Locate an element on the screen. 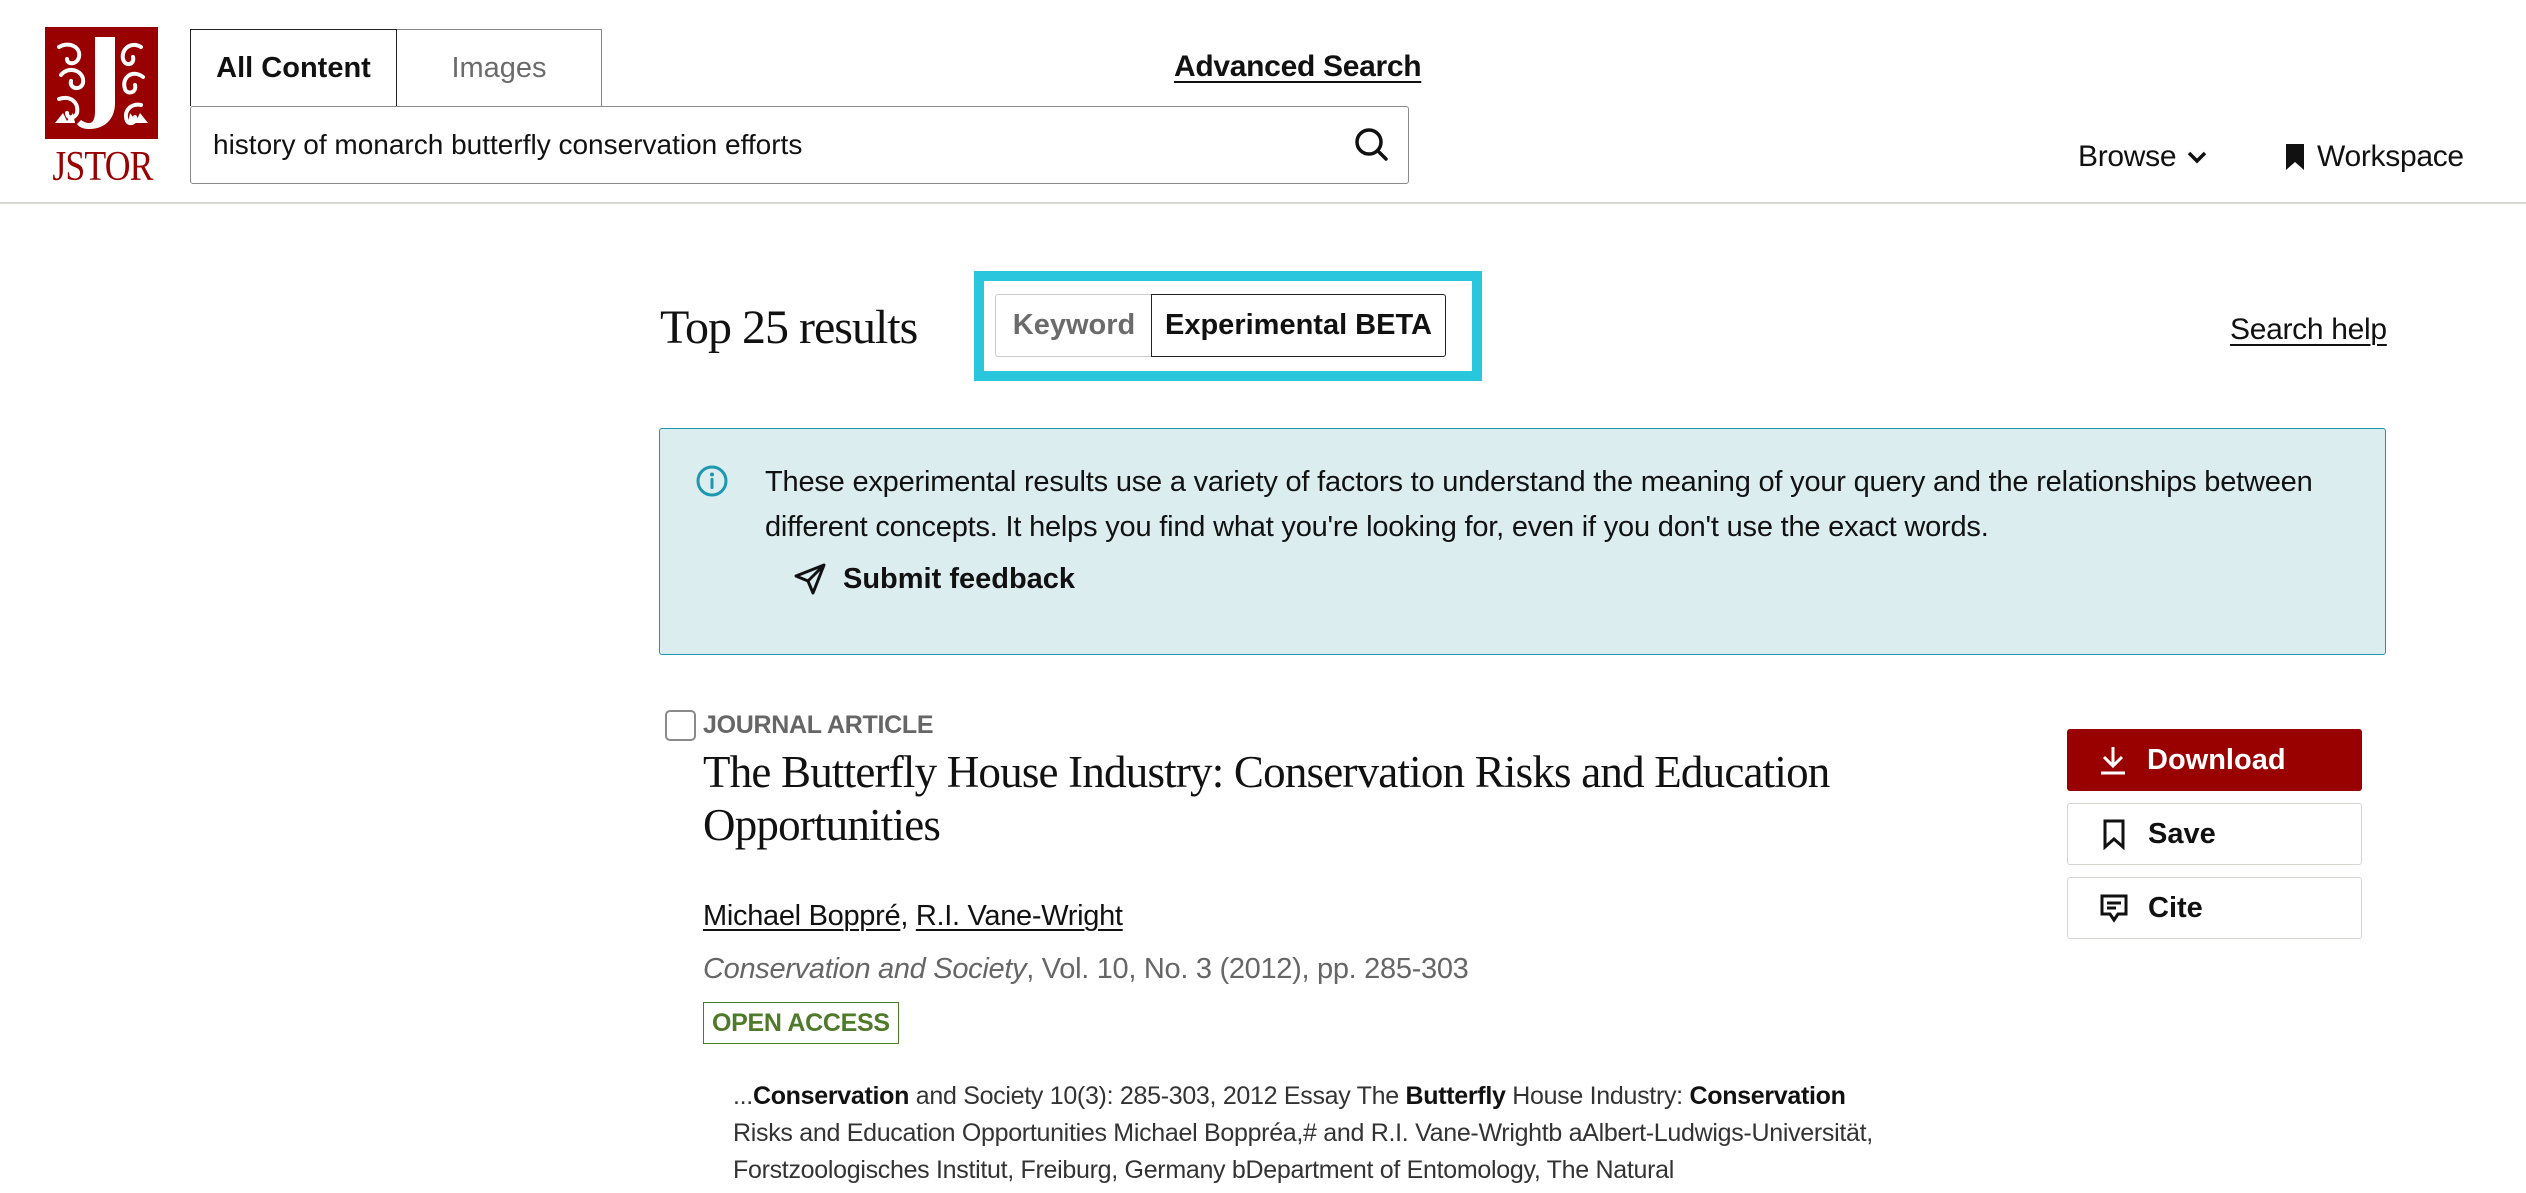 The height and width of the screenshot is (1193, 2526). header-divider is located at coordinates (1263, 203).